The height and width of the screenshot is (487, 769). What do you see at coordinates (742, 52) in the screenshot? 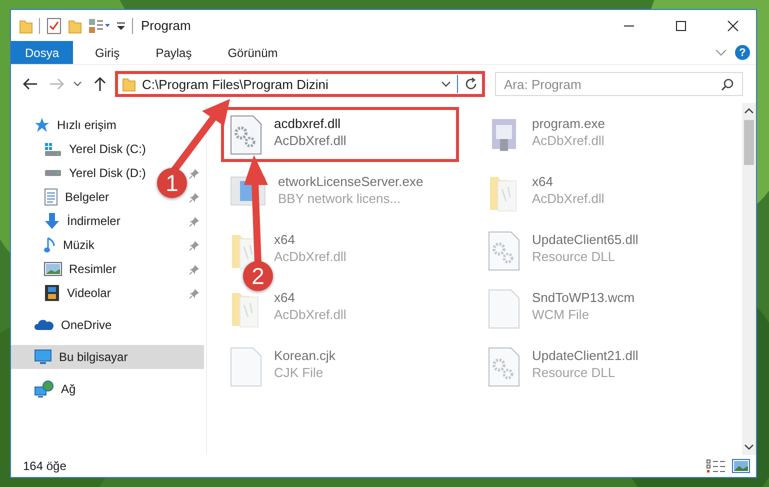
I see `help-icon: ?` at bounding box center [742, 52].